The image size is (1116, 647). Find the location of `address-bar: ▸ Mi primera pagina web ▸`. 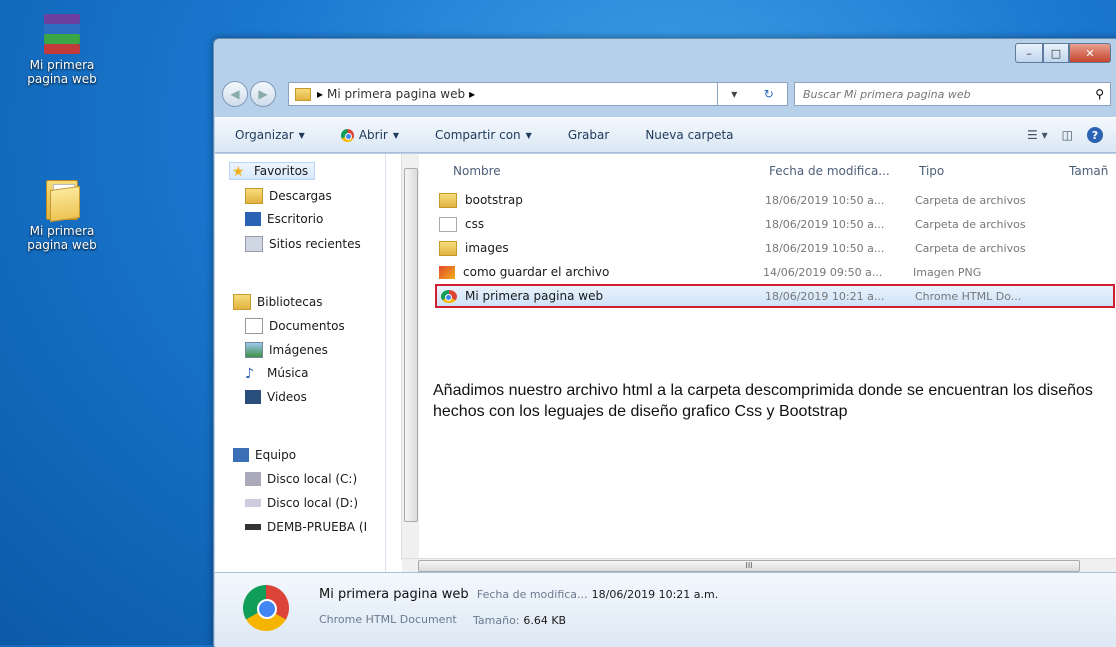

address-bar: ▸ Mi primera pagina web ▸ is located at coordinates (503, 94).